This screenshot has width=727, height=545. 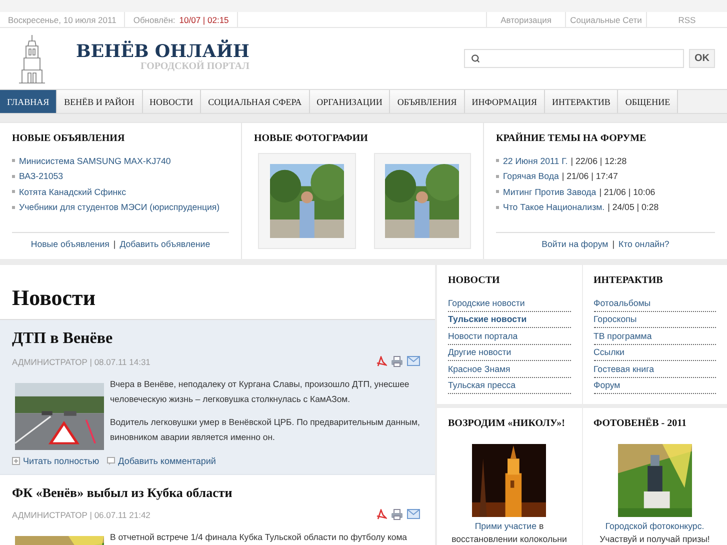 What do you see at coordinates (163, 52) in the screenshot?
I see `site-title: ВЕНЁВ ОНЛАЙН` at bounding box center [163, 52].